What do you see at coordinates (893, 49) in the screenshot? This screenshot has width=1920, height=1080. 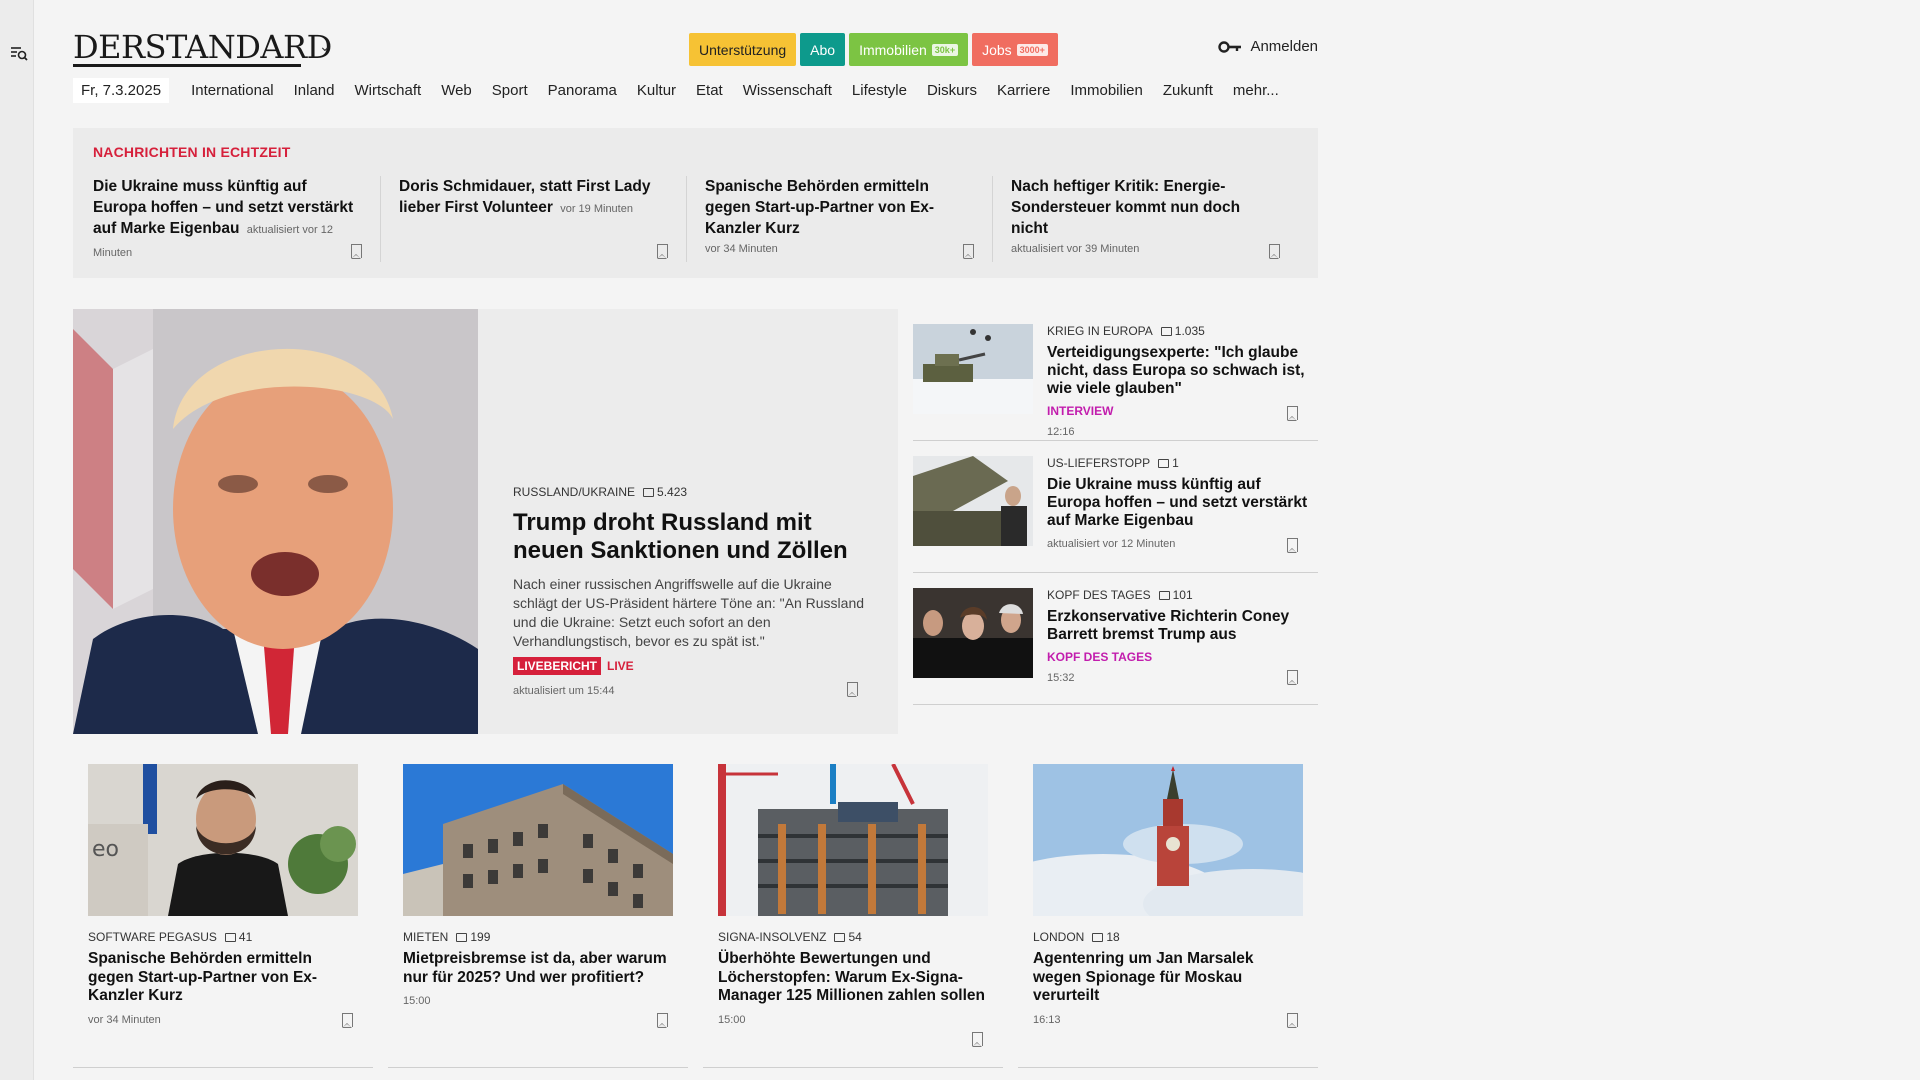 I see `immobilien-button-label: Immobilien` at bounding box center [893, 49].